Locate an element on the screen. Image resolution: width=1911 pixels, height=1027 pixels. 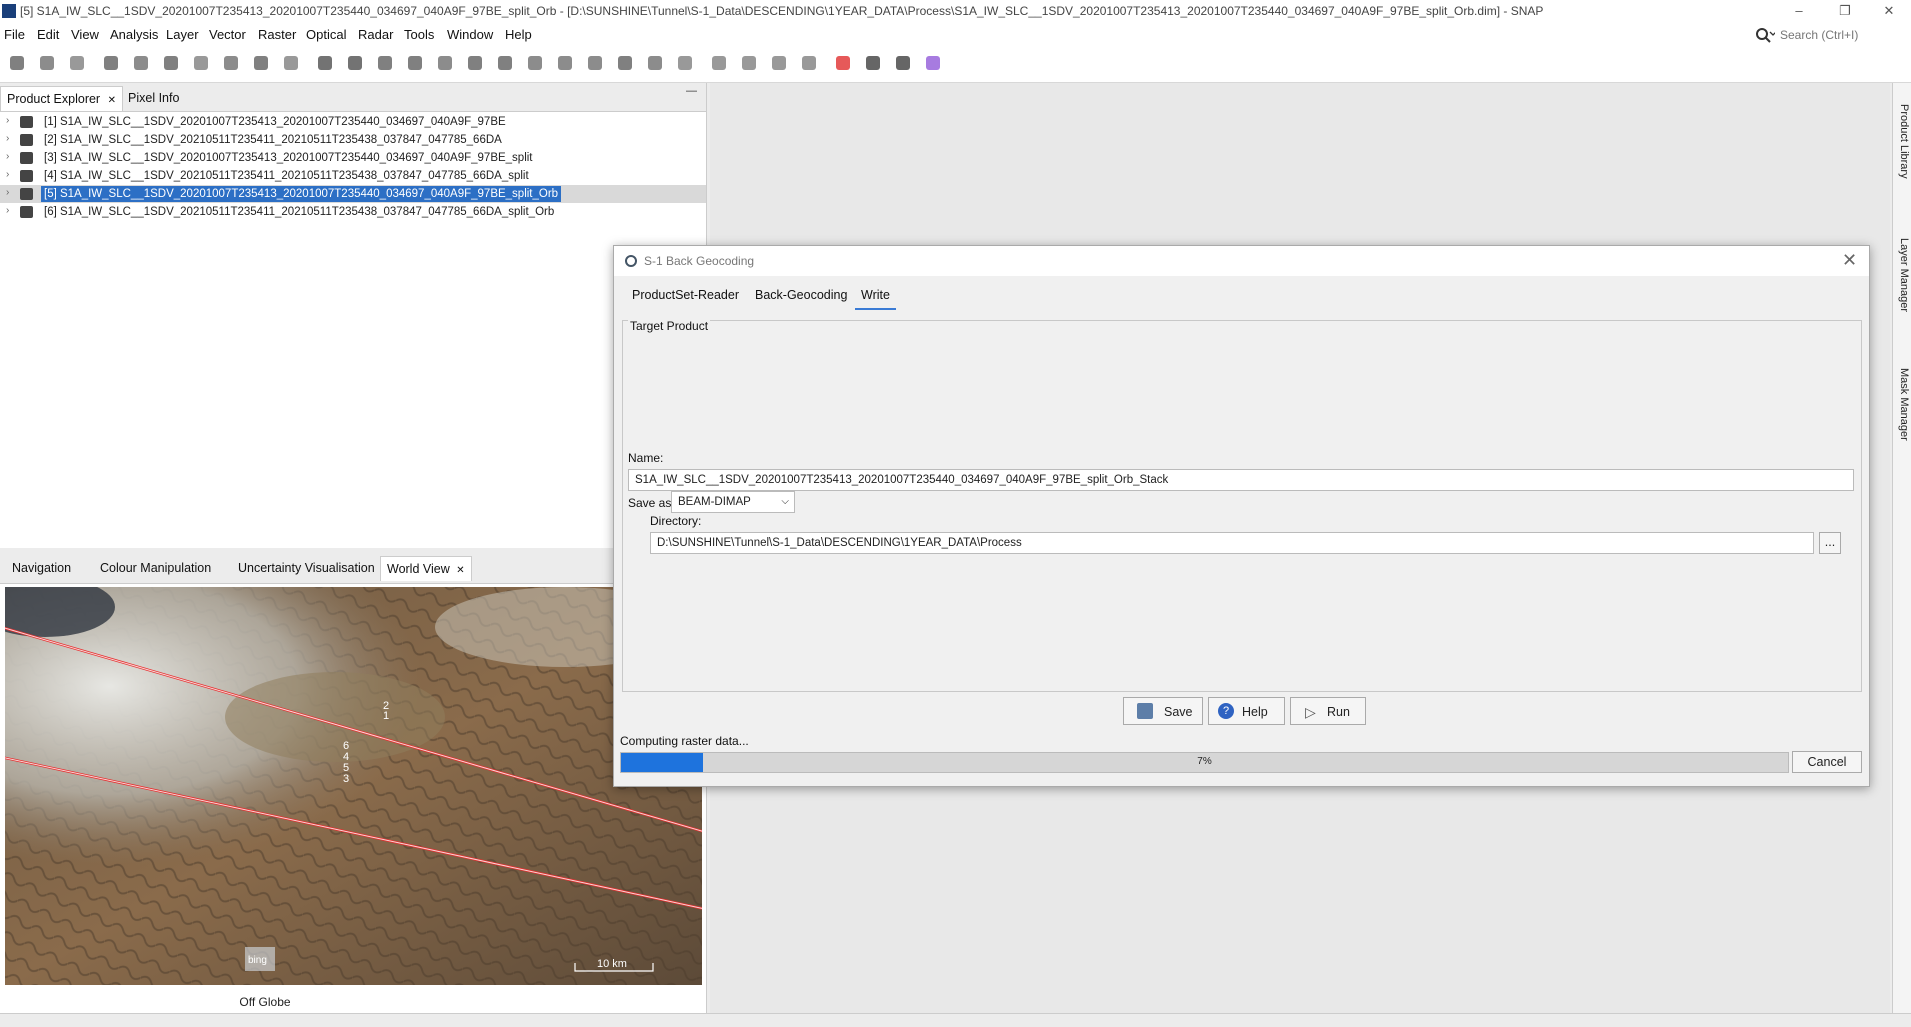
grid-icon is located at coordinates (141, 63).